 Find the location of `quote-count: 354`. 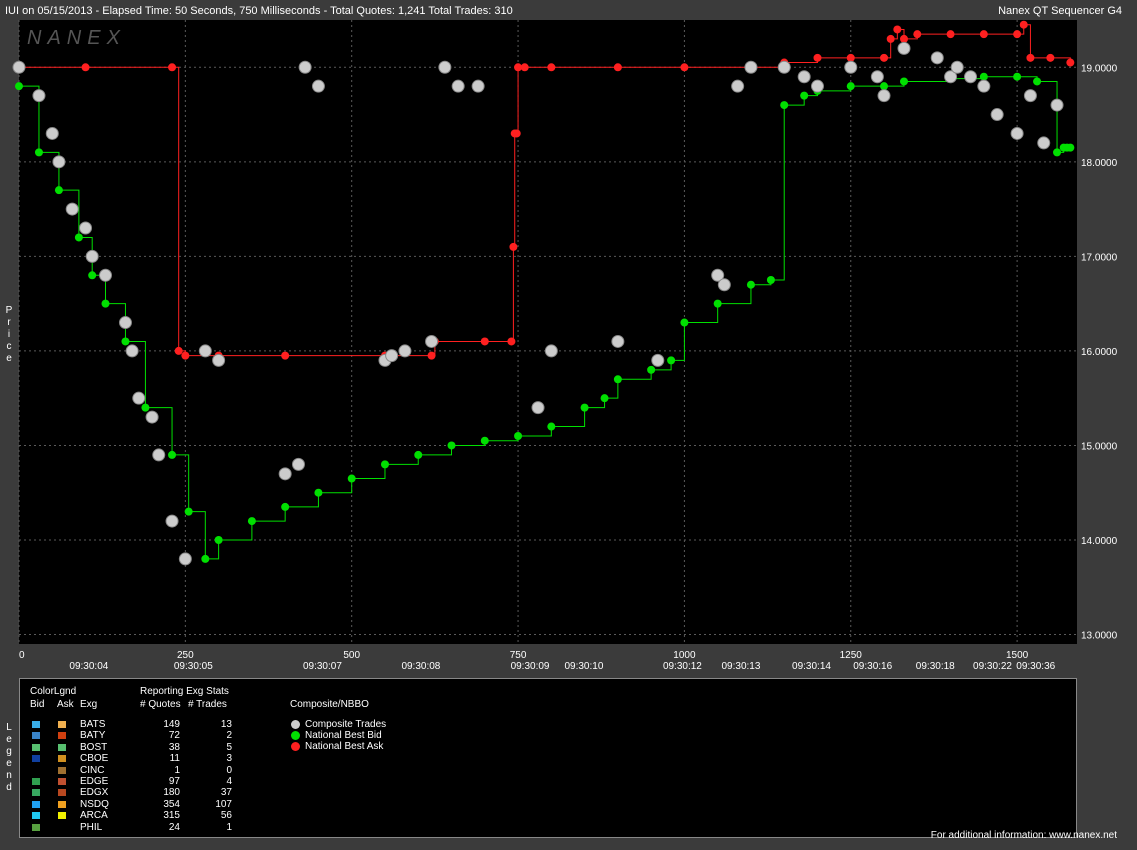

quote-count: 354 is located at coordinates (171, 804).